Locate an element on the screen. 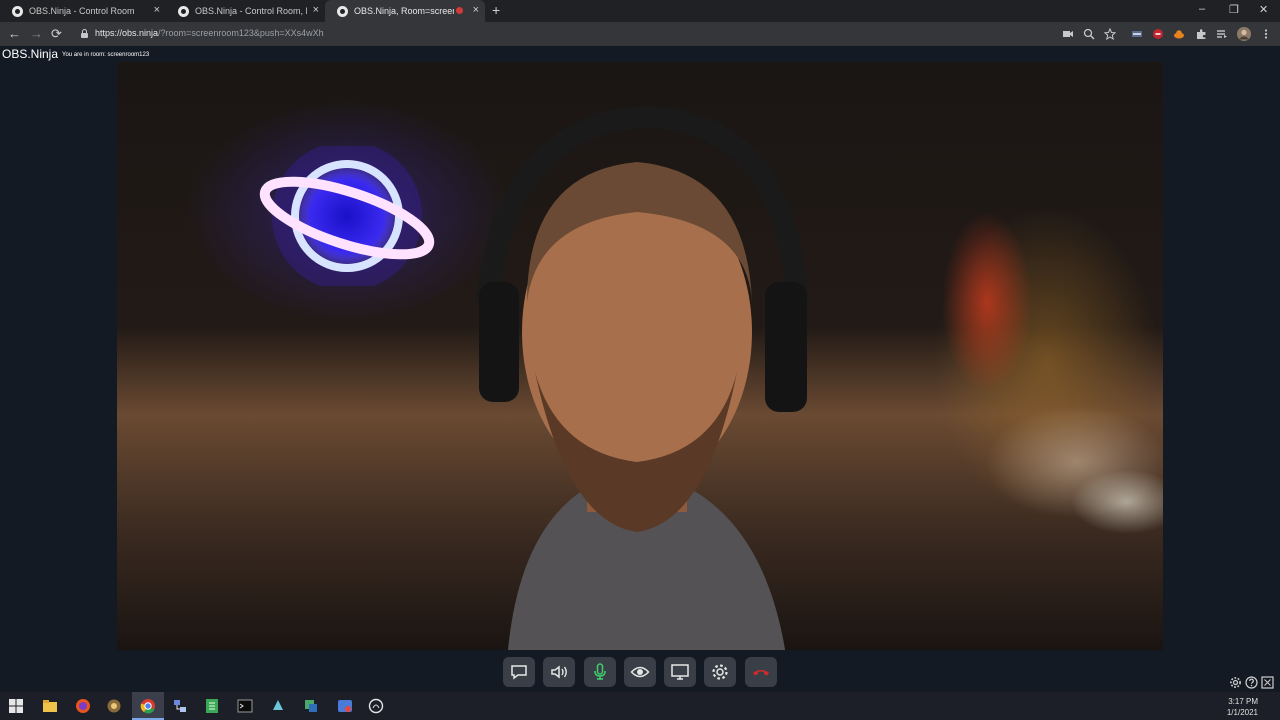  microphone-icon is located at coordinates (600, 671).